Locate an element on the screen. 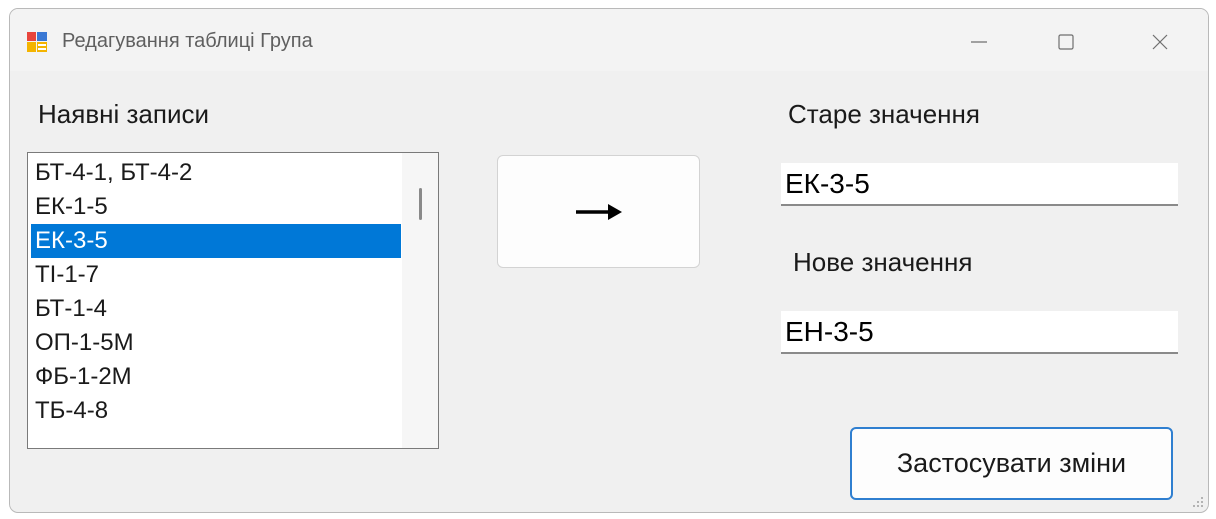 Image resolution: width=1216 pixels, height=519 pixels. list-item: ТІ-1-7 is located at coordinates (216, 275).